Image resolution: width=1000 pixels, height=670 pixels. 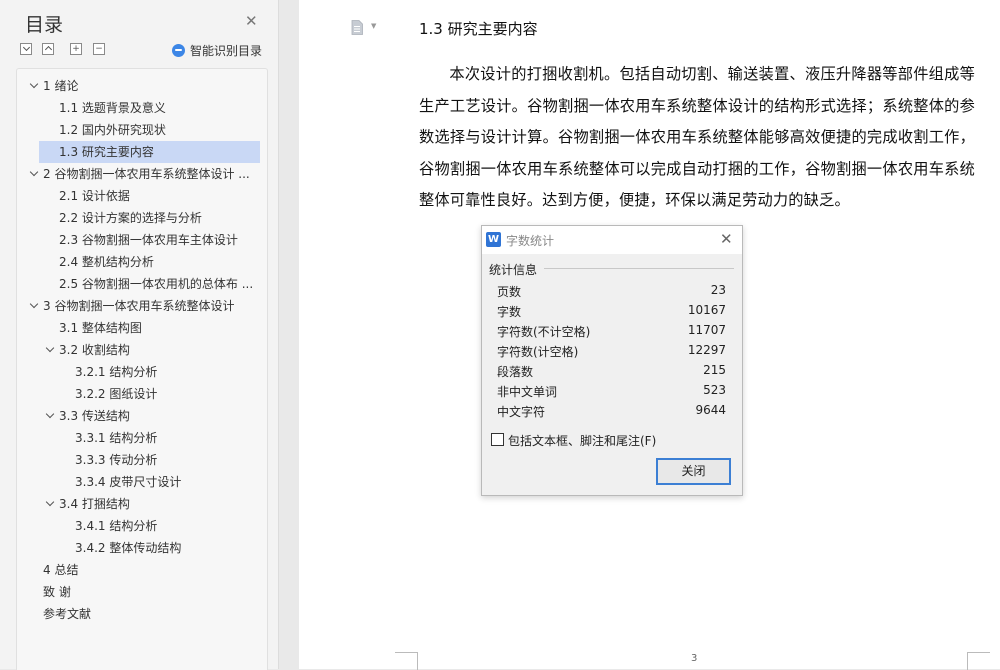 What do you see at coordinates (509, 312) in the screenshot?
I see `stat-label: 字数` at bounding box center [509, 312].